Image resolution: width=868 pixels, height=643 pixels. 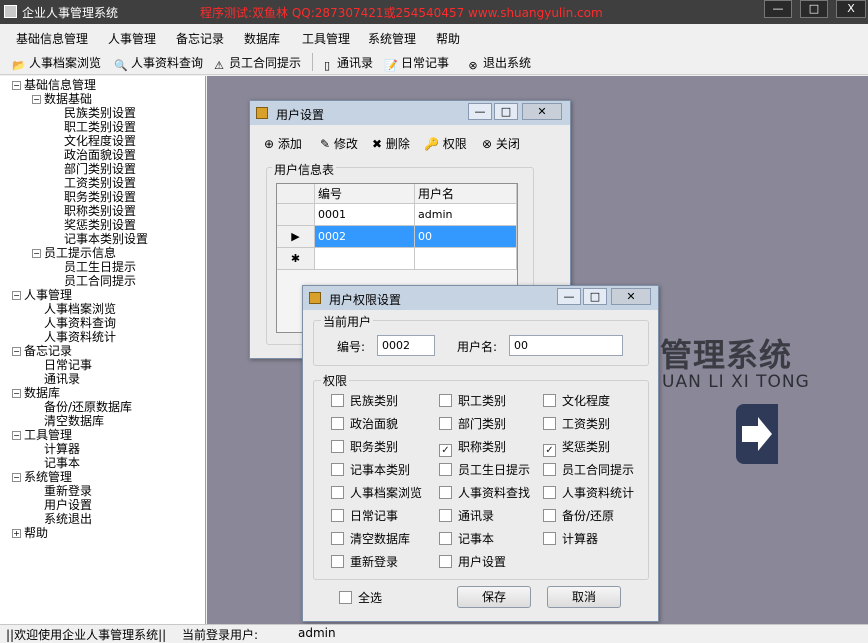 I want to click on select-all-checkbox: 全选, so click(x=360, y=597).